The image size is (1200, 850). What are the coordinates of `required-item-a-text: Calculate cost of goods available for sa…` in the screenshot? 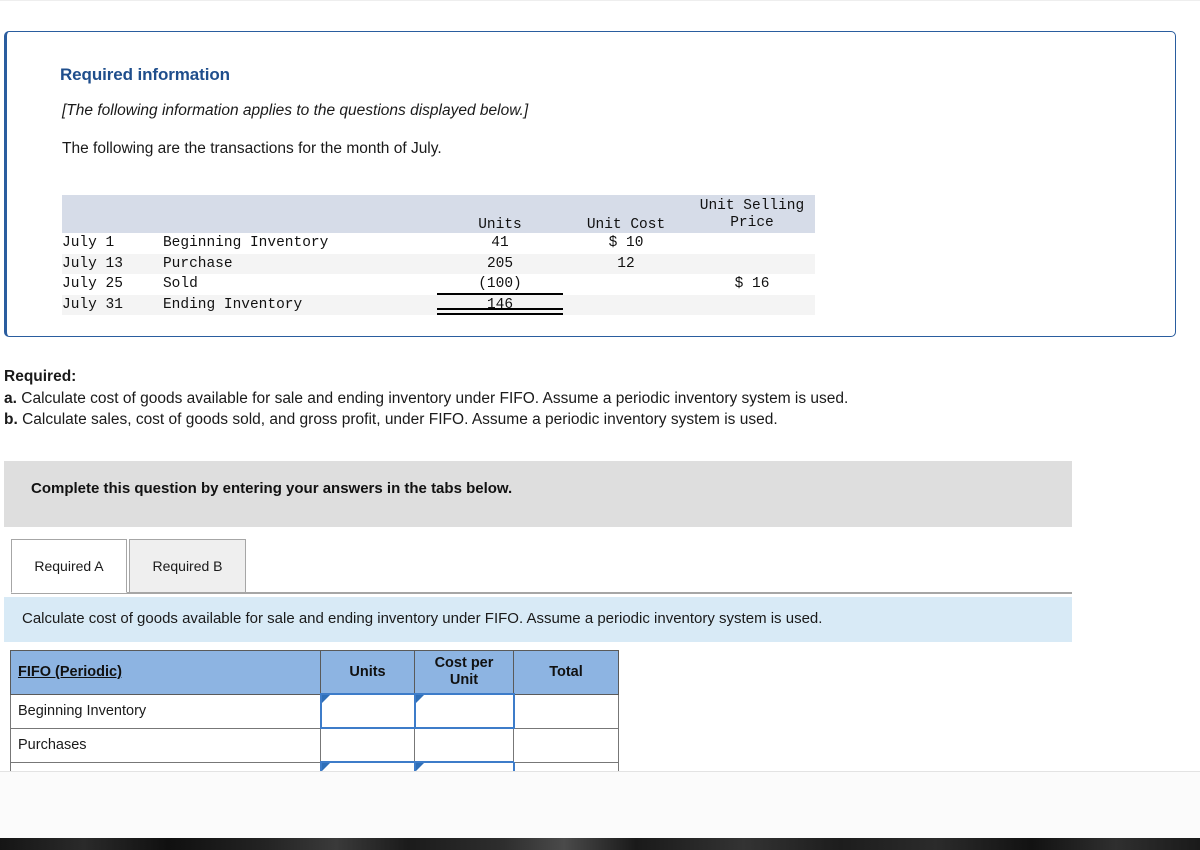 It's located at (435, 398).